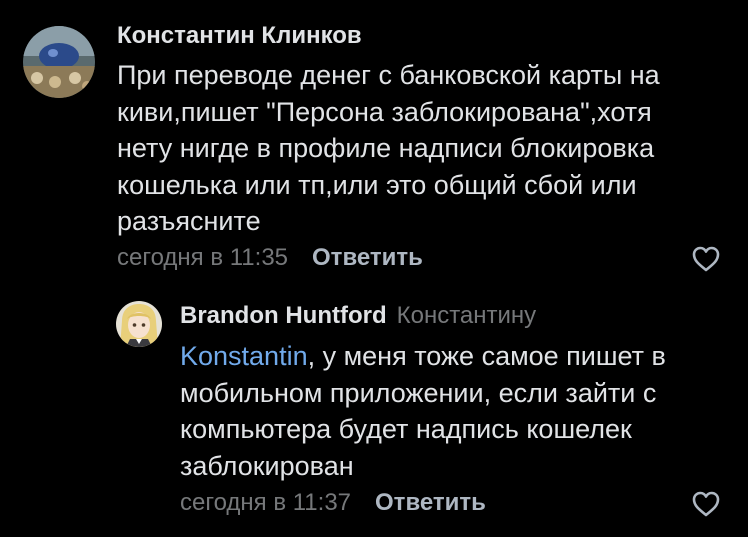 The image size is (748, 537). I want to click on reply-to-label: Константину, so click(467, 315).